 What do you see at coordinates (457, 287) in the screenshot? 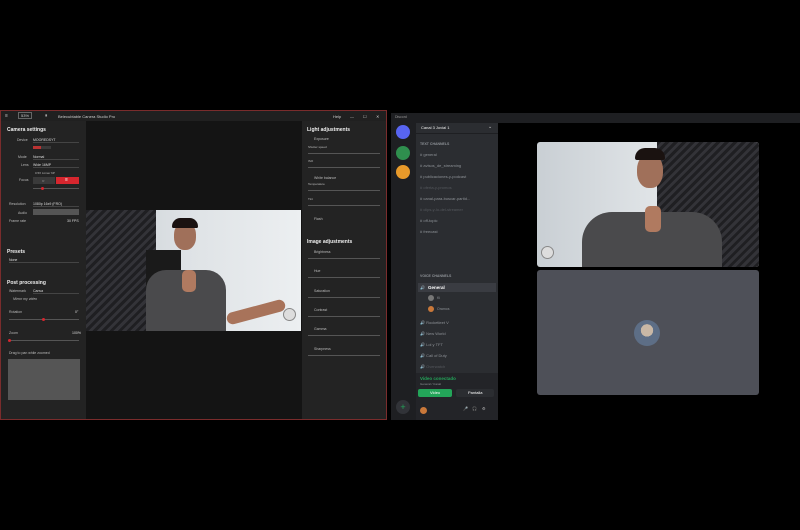
I see `voice-channel-active: 🔊 General` at bounding box center [457, 287].